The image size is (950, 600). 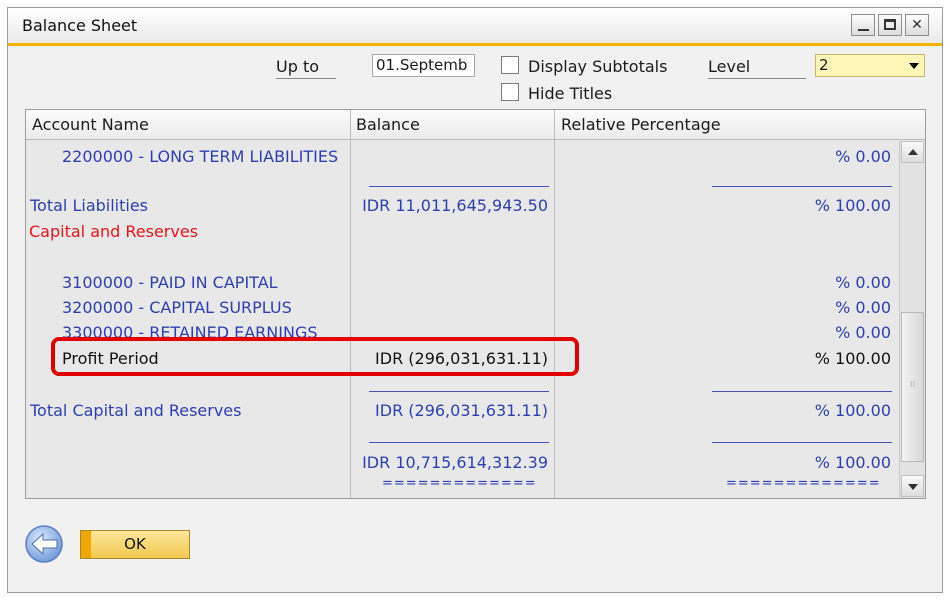 I want to click on upto-label: Up to, so click(x=298, y=66).